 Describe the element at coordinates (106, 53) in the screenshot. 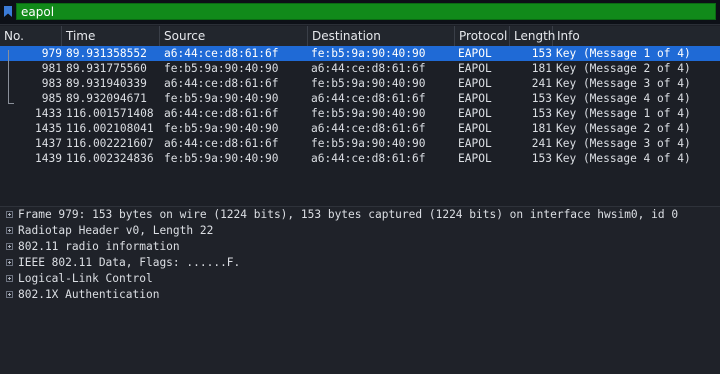

I see `packet-time: 89.931358552` at that location.